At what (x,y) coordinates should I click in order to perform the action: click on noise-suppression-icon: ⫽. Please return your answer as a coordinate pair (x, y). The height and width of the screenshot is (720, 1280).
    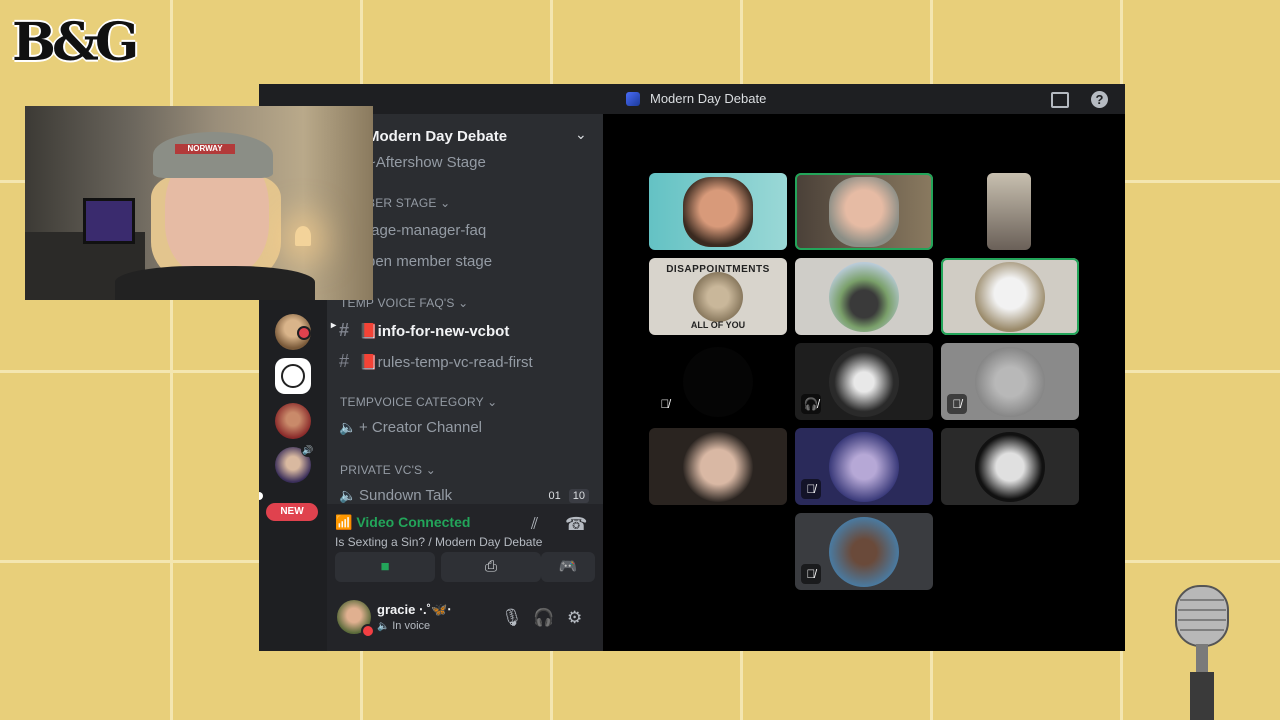
    Looking at the image, I should click on (534, 525).